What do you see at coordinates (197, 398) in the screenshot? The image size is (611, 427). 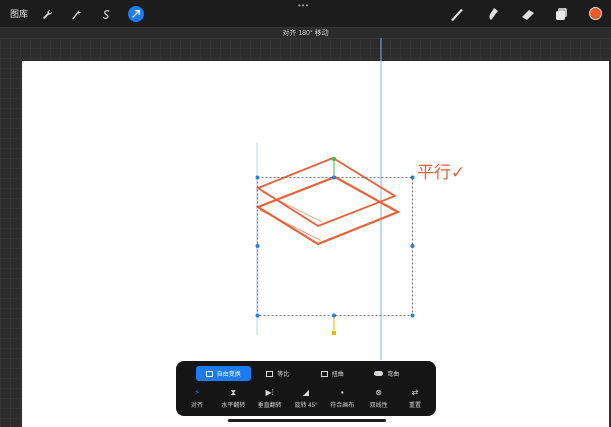 I see `snapping-button: ⚡ 对齐` at bounding box center [197, 398].